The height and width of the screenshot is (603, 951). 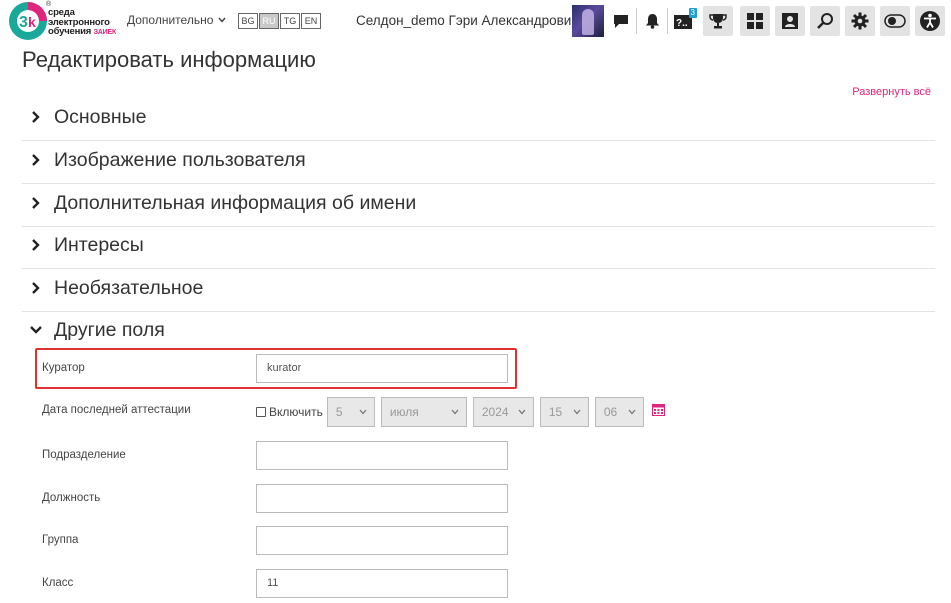 I want to click on questions-icon: ?.. 3, so click(x=684, y=21).